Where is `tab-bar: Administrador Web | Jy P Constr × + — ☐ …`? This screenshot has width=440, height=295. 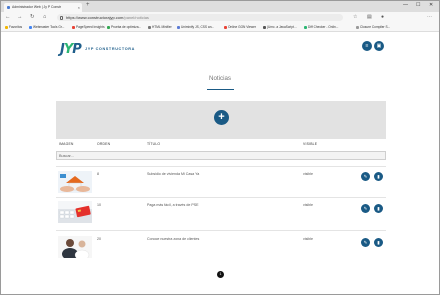 tab-bar: Administrador Web | Jy P Constr × + — ☐ … is located at coordinates (220, 6).